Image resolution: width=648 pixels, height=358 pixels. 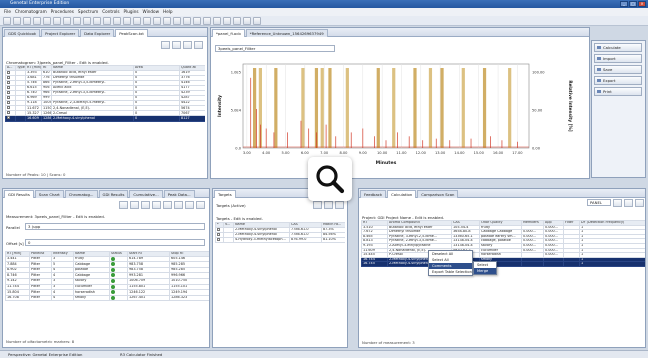 I want to click on column-header: RT (min), so click(x=33, y=68).